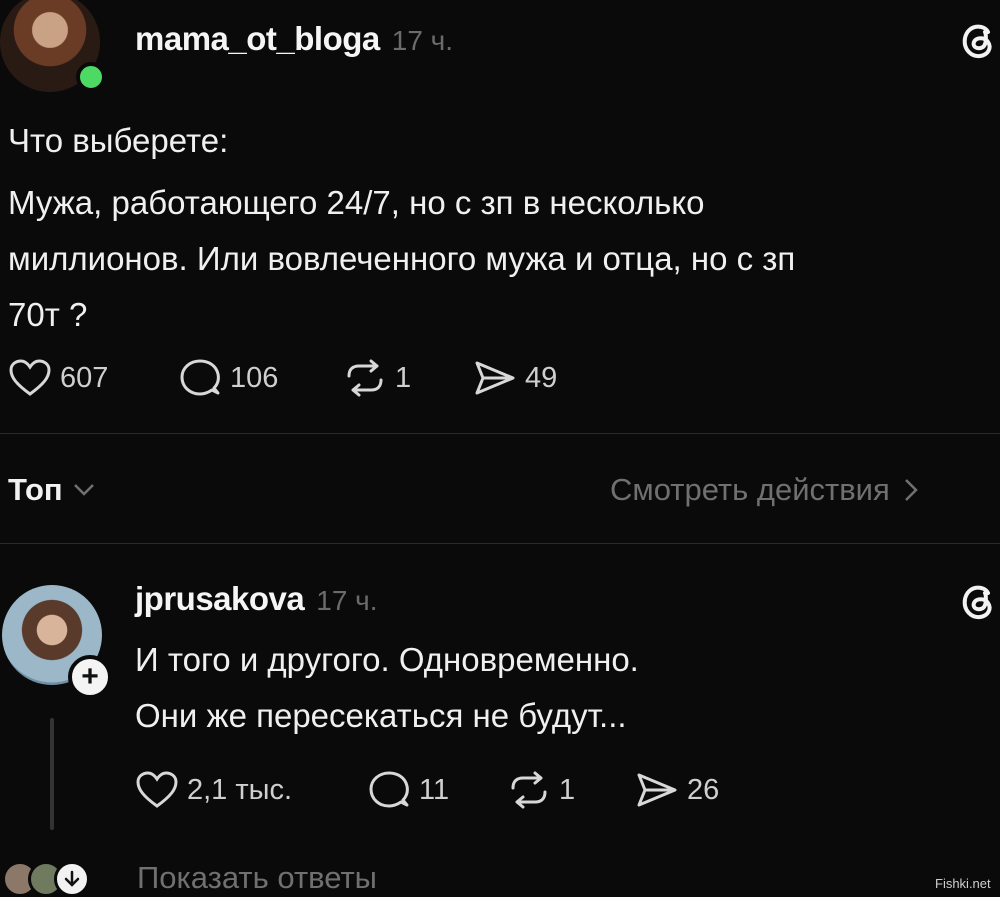 The width and height of the screenshot is (1000, 897). I want to click on reply-repost-count: 1, so click(567, 789).